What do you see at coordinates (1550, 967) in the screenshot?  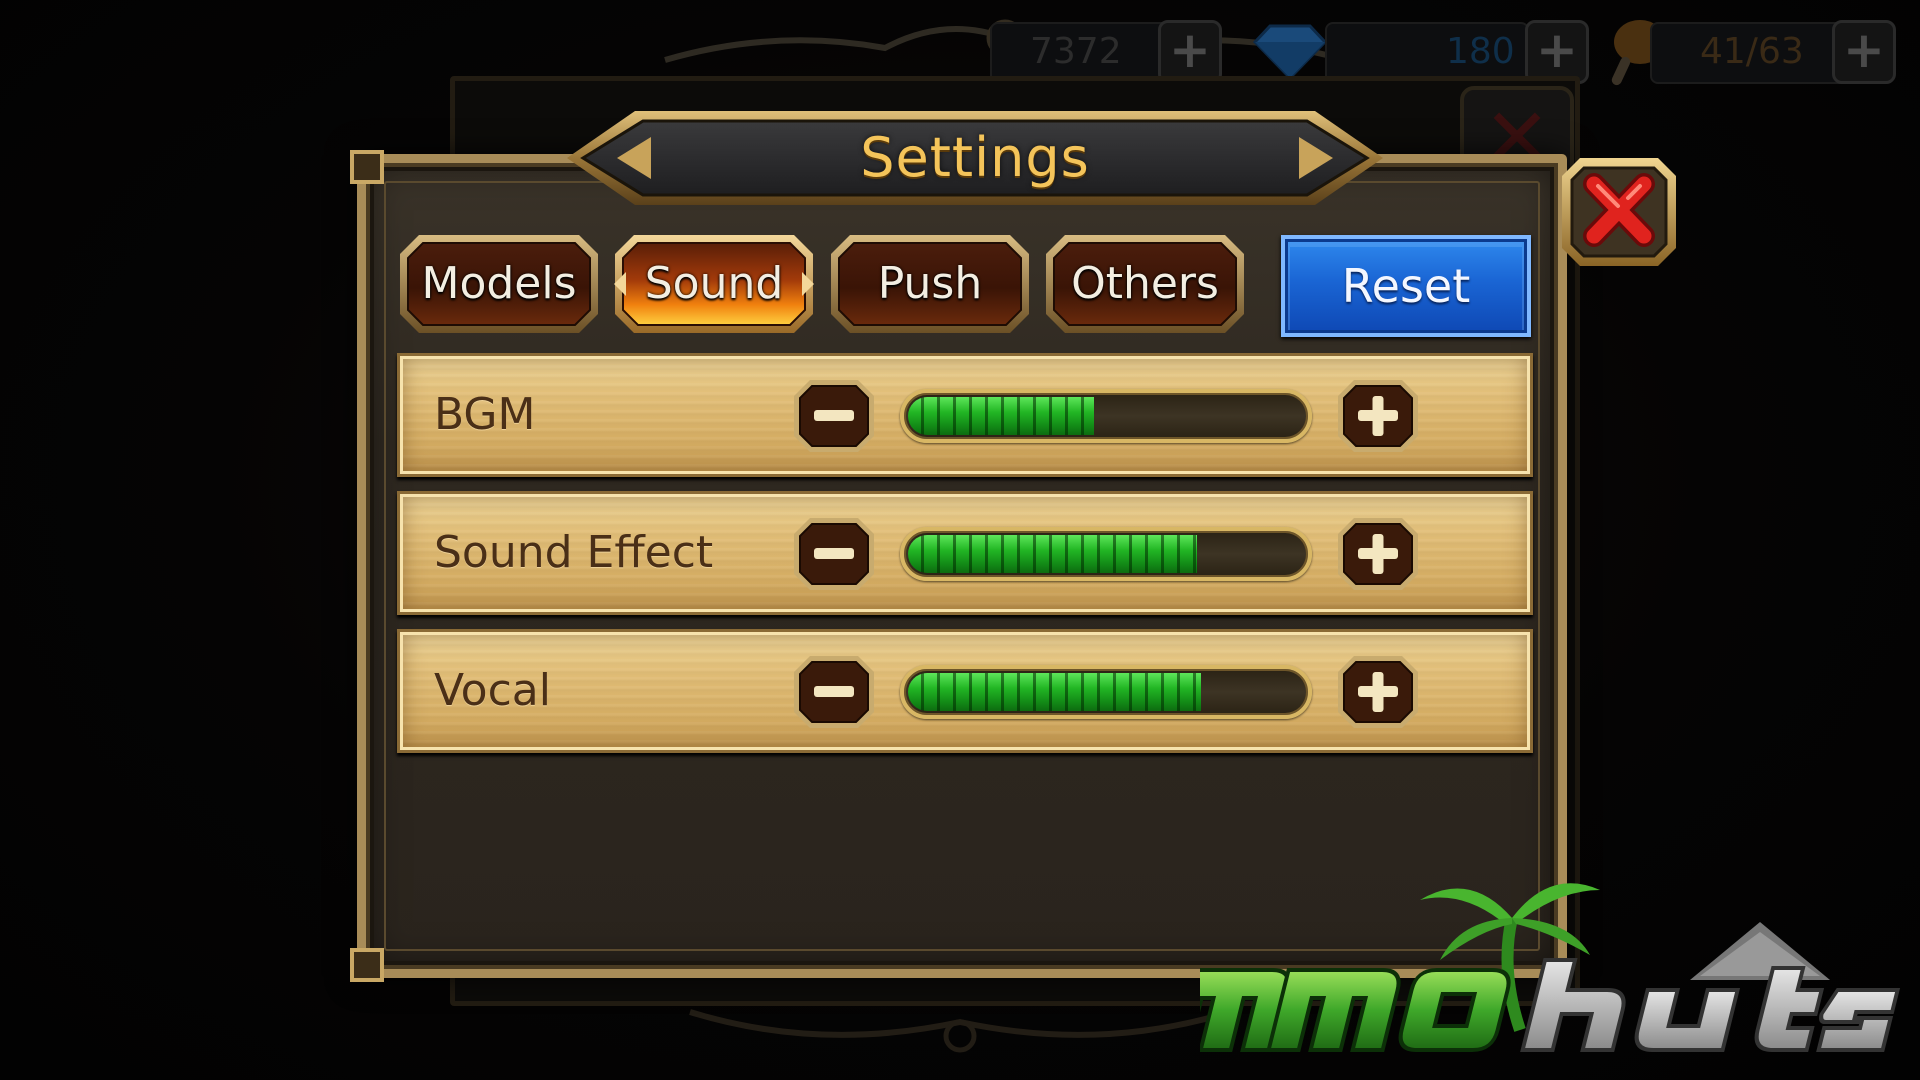 I see `mmohuts-watermark-logo` at bounding box center [1550, 967].